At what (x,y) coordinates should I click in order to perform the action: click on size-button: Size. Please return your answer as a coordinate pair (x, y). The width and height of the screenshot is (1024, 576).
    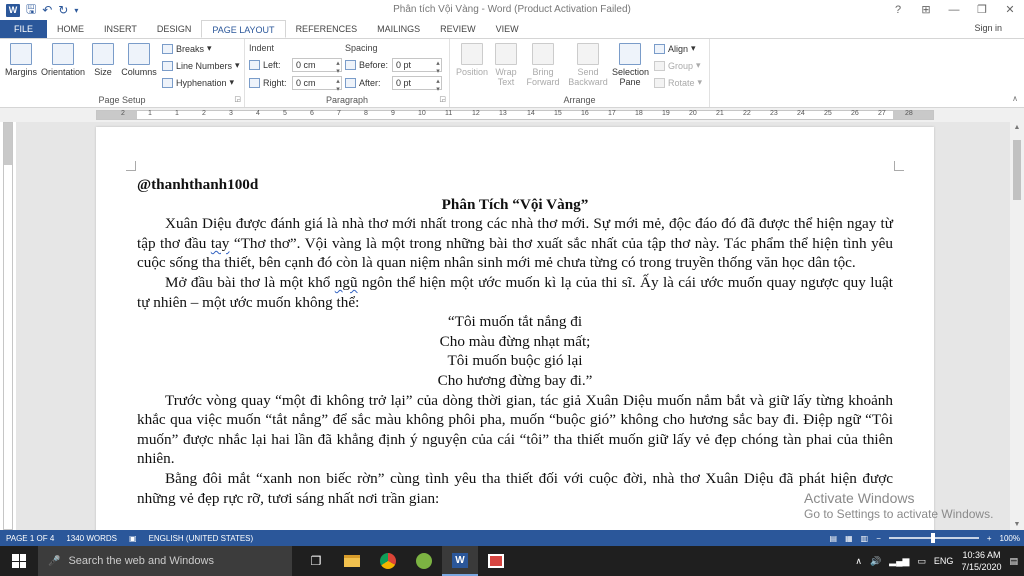
    Looking at the image, I should click on (103, 60).